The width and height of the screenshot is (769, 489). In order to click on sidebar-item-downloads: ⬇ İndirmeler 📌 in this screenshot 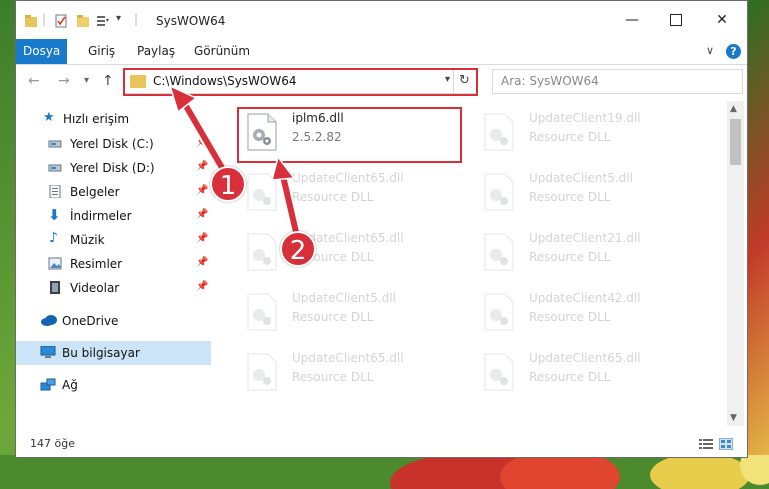, I will do `click(113, 216)`.